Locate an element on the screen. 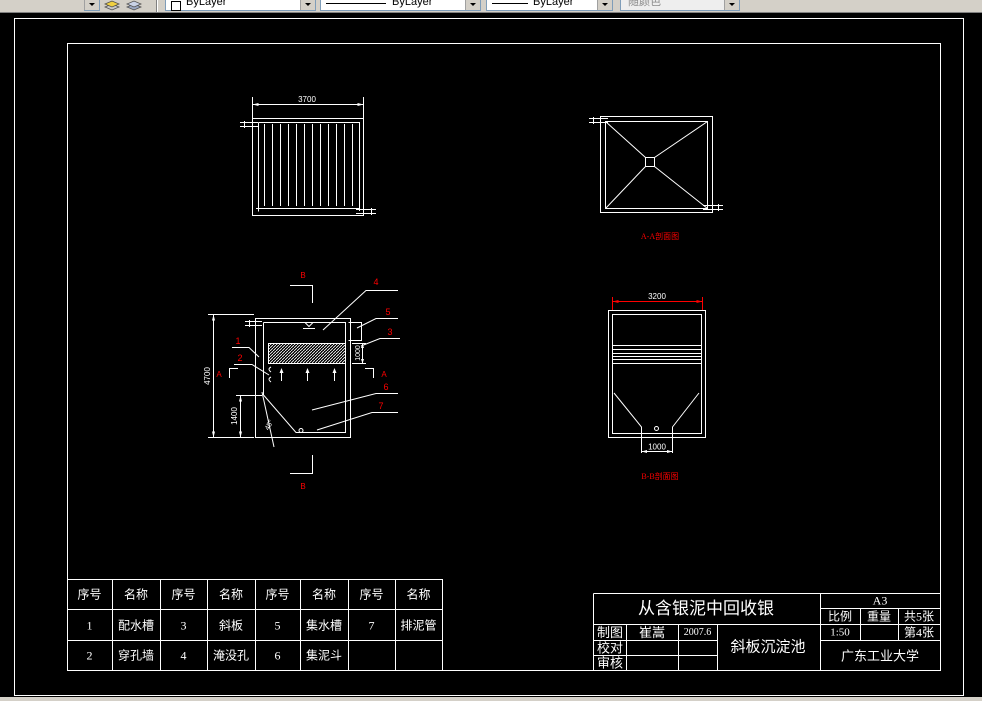  parts-table-cell: 集水槽 is located at coordinates (324, 625).